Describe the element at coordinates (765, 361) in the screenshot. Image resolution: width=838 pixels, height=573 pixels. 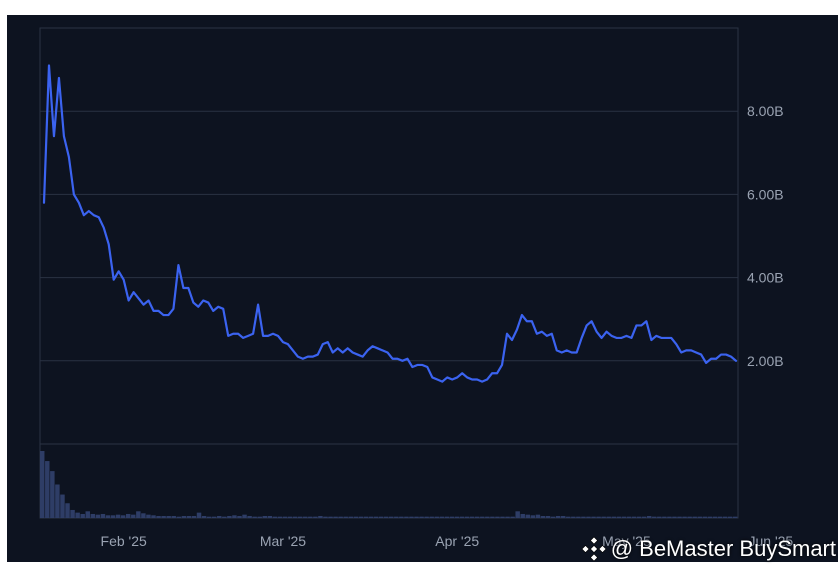
I see `y-tick-label: 2.00B` at that location.